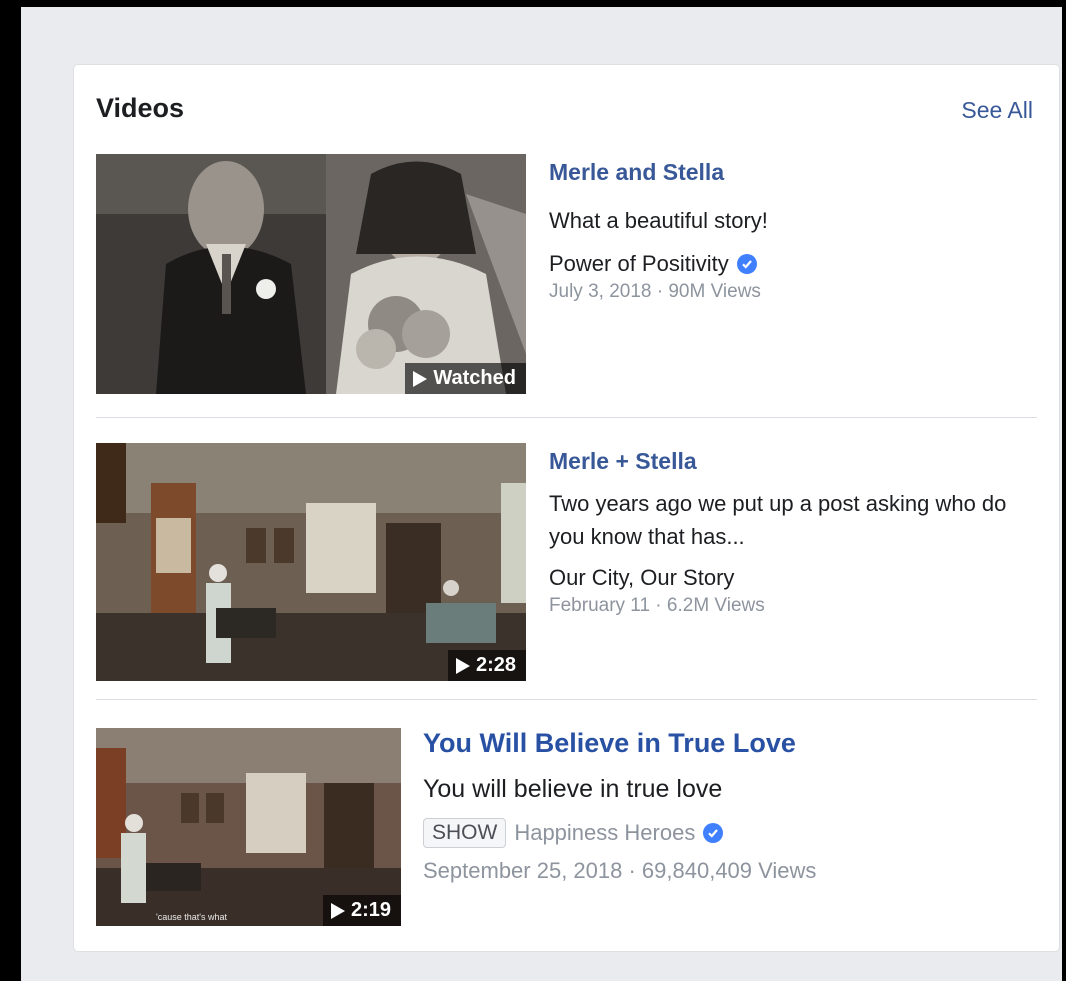 The height and width of the screenshot is (981, 1066). What do you see at coordinates (604, 833) in the screenshot?
I see `source-name: Happiness Heroes` at bounding box center [604, 833].